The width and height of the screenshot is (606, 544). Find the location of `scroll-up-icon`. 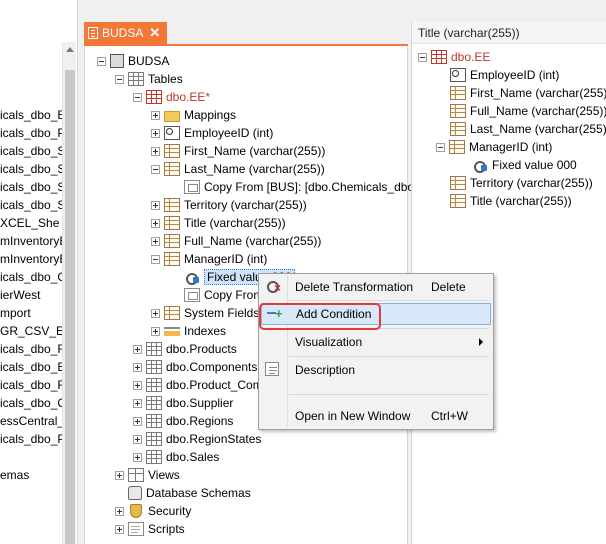

scroll-up-icon is located at coordinates (70, 49).